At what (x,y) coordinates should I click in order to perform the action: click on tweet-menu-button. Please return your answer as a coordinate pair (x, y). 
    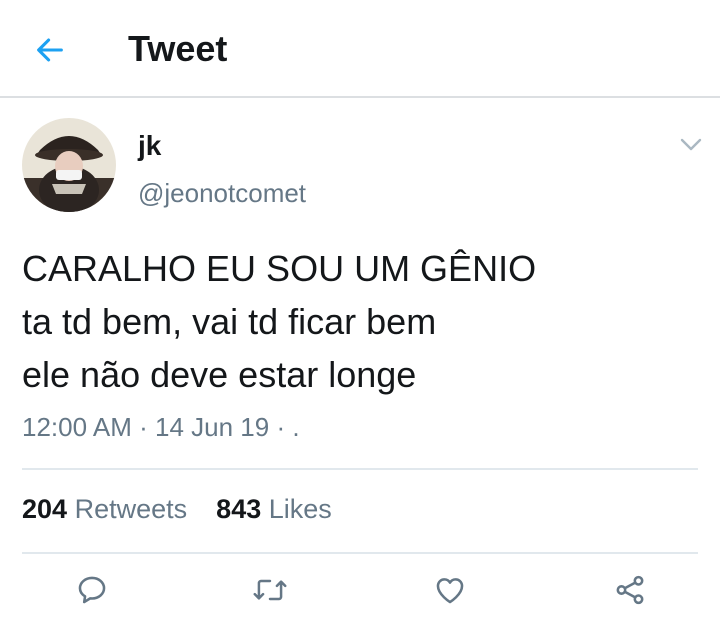
    Looking at the image, I should click on (691, 144).